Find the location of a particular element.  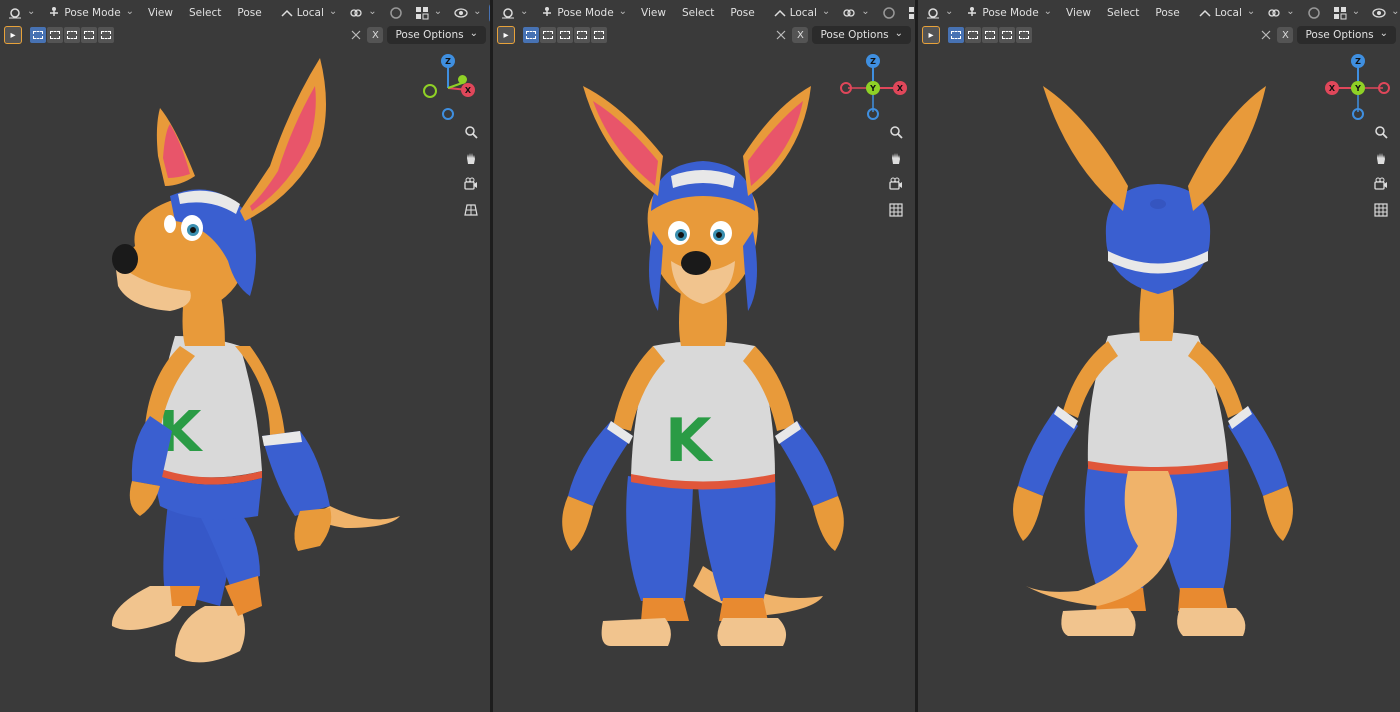

selection-mode-group is located at coordinates (990, 35).